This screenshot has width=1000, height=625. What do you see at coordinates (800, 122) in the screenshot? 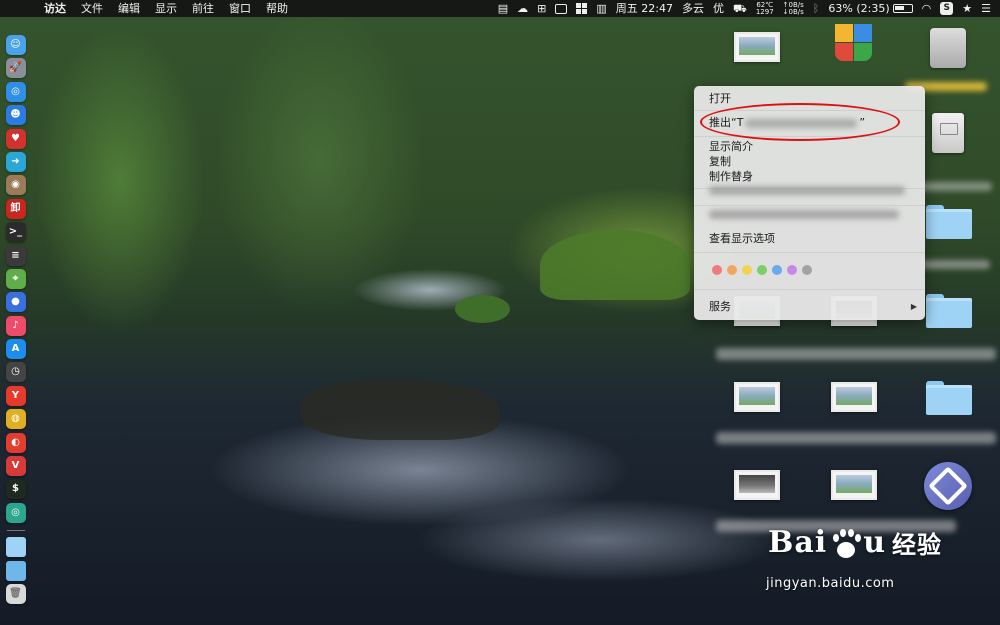
I see `annotation-red-ellipse` at bounding box center [800, 122].